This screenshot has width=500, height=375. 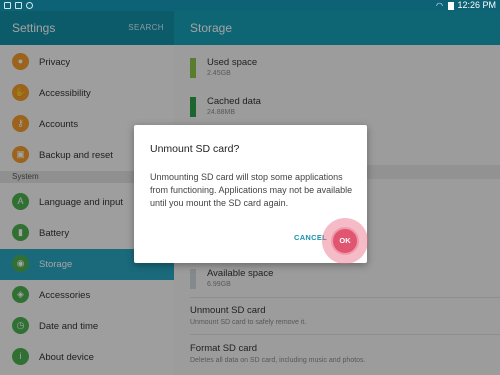 What do you see at coordinates (250, 5) in the screenshot?
I see `status-bar: ◠ 12:26 PM` at bounding box center [250, 5].